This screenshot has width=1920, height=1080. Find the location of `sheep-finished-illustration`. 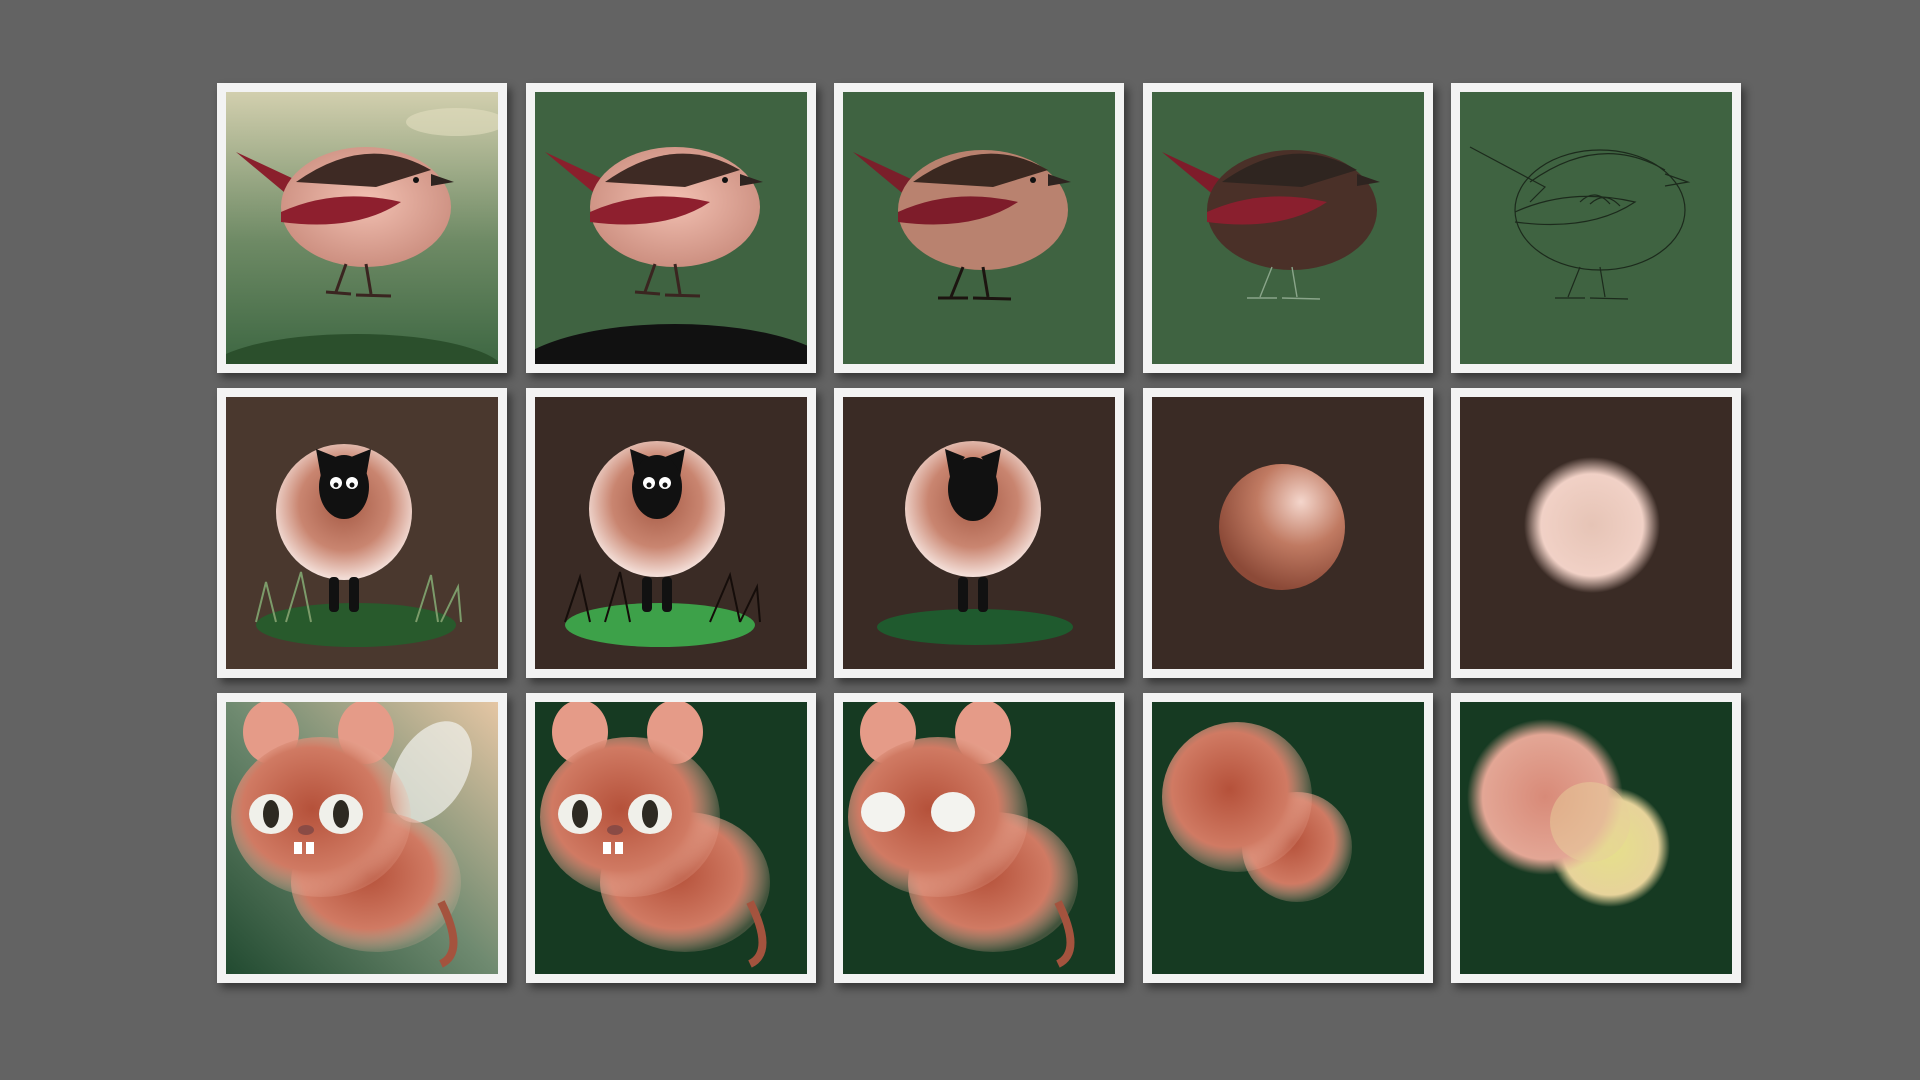

sheep-finished-illustration is located at coordinates (362, 533).